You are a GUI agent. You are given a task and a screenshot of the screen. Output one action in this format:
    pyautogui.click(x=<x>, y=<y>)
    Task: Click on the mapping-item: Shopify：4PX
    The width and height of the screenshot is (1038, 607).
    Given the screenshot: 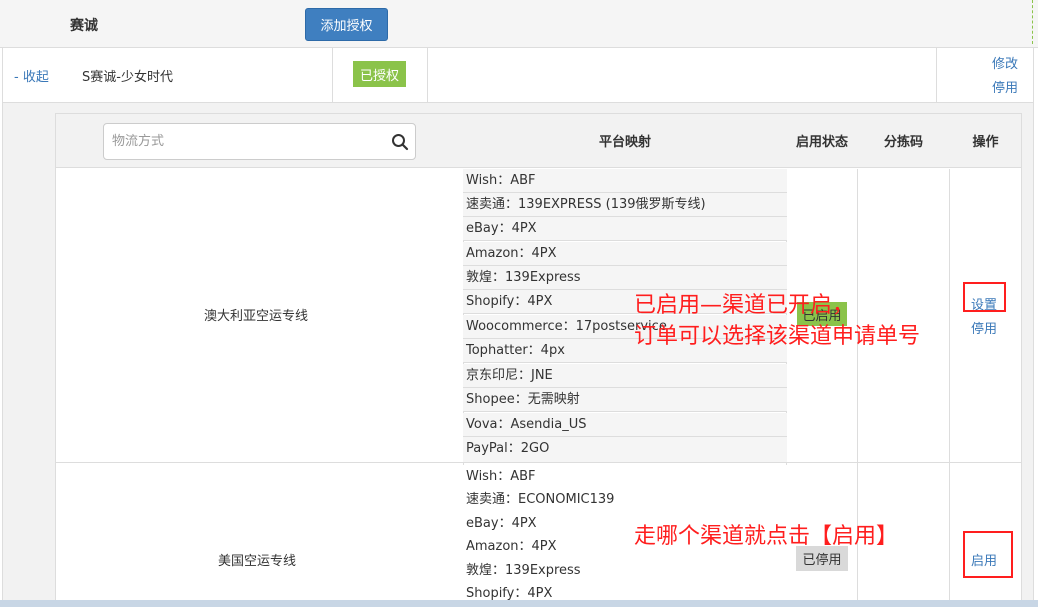 What is the action you would take?
    pyautogui.click(x=625, y=592)
    